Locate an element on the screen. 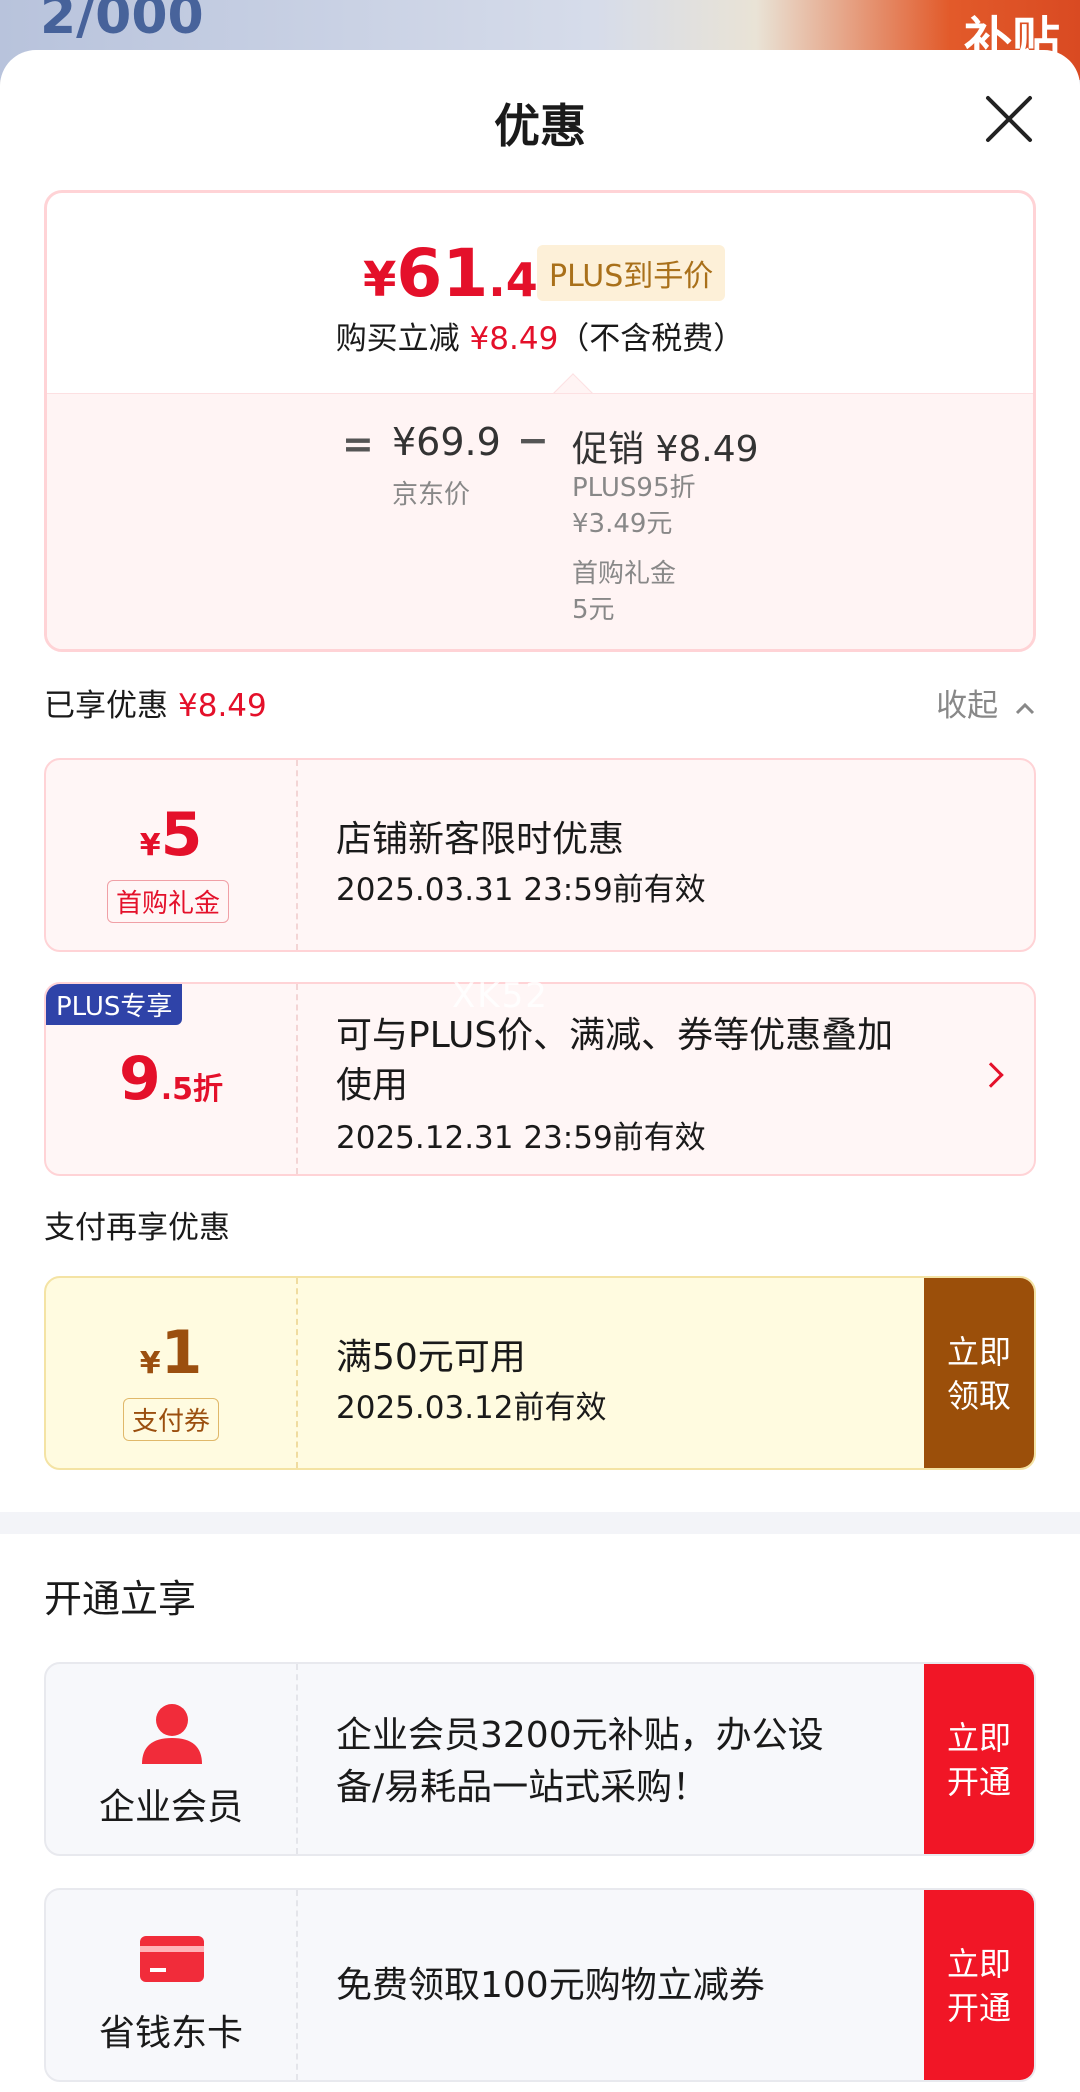  coupon-type-tag: 首购礼金 is located at coordinates (168, 901).